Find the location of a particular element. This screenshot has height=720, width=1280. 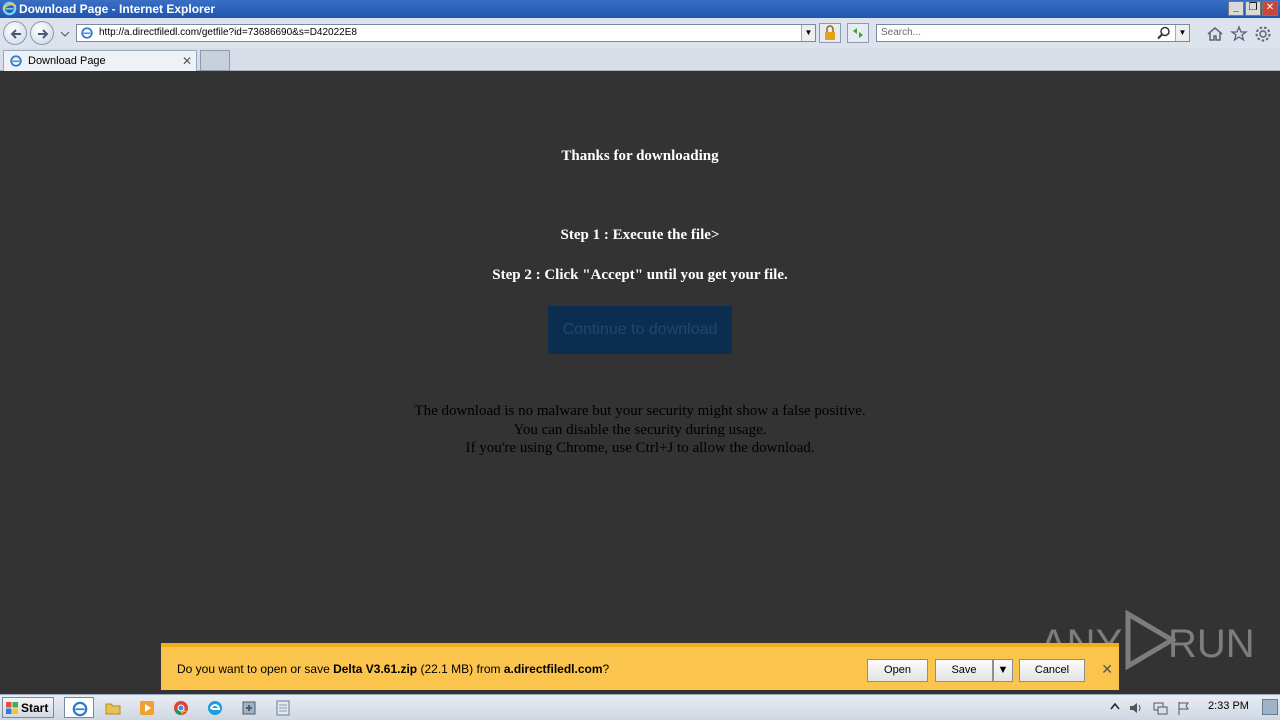

lock-icon is located at coordinates (830, 32).